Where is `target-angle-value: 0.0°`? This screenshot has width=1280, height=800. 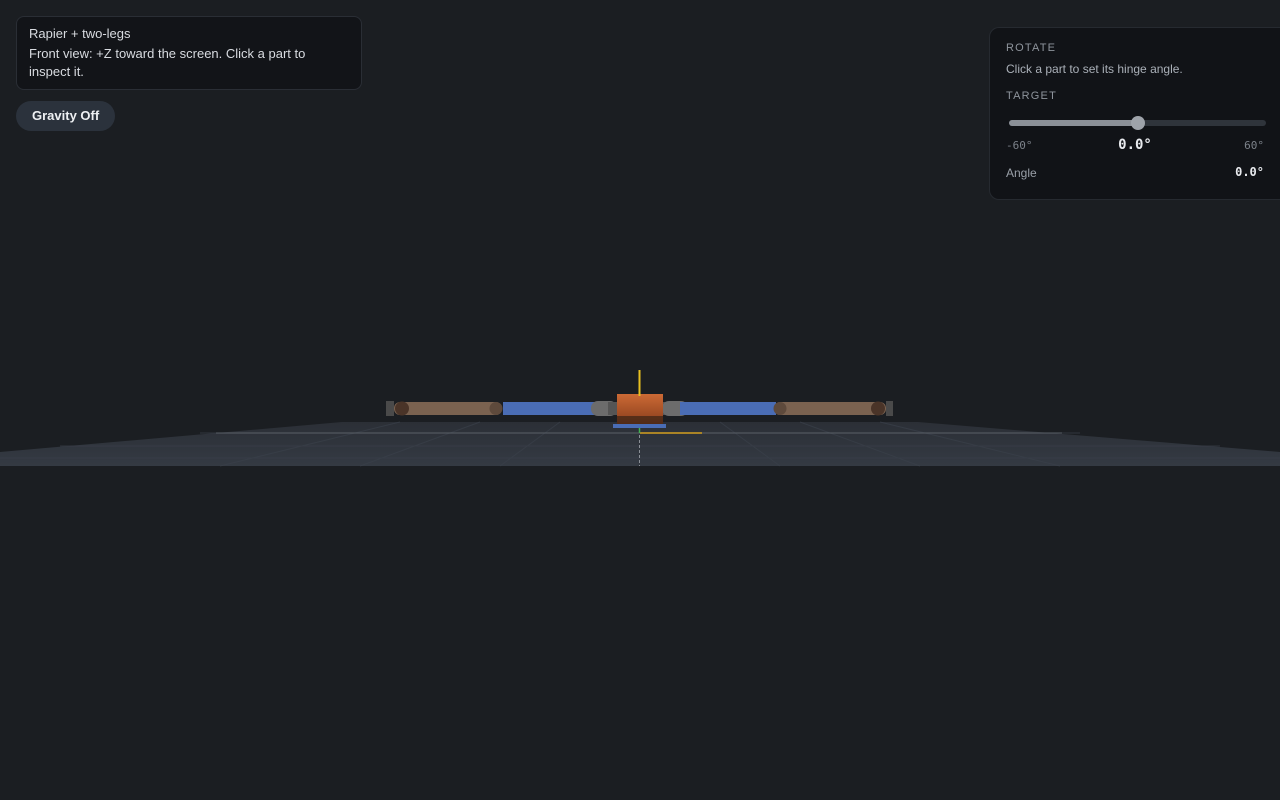
target-angle-value: 0.0° is located at coordinates (1135, 145).